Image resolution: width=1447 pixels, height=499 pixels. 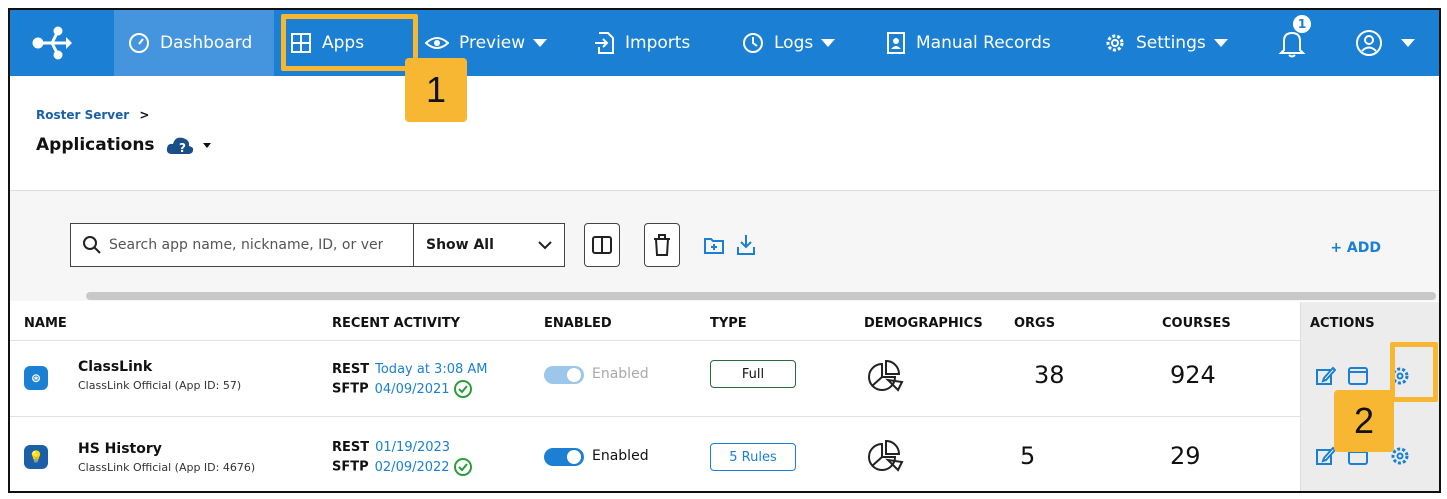 I want to click on app-name: HS History, so click(x=120, y=449).